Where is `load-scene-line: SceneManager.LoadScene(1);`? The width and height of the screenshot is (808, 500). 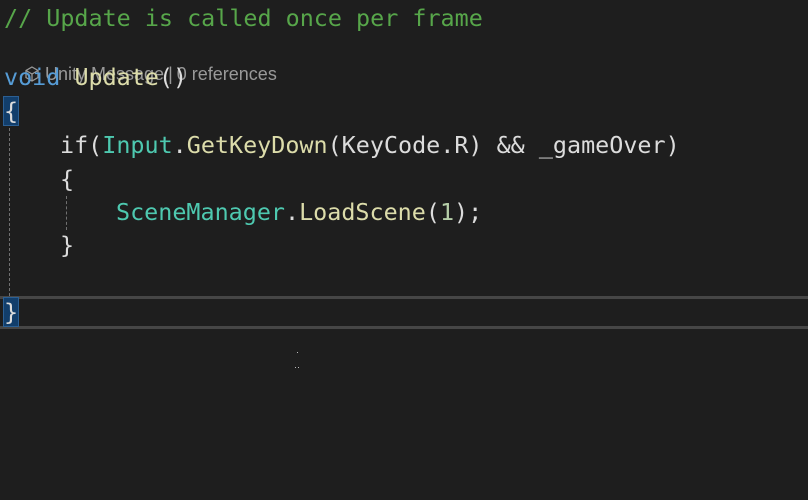
load-scene-line: SceneManager.LoadScene(1); is located at coordinates (299, 212).